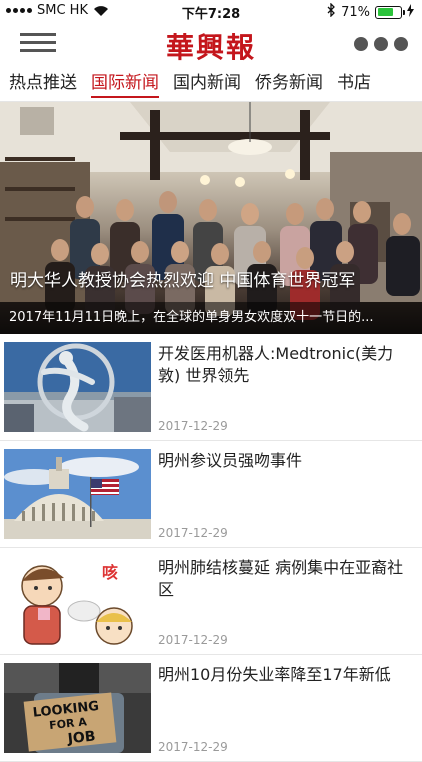 The width and height of the screenshot is (422, 762). I want to click on sign-text-3: JOB, so click(81, 737).